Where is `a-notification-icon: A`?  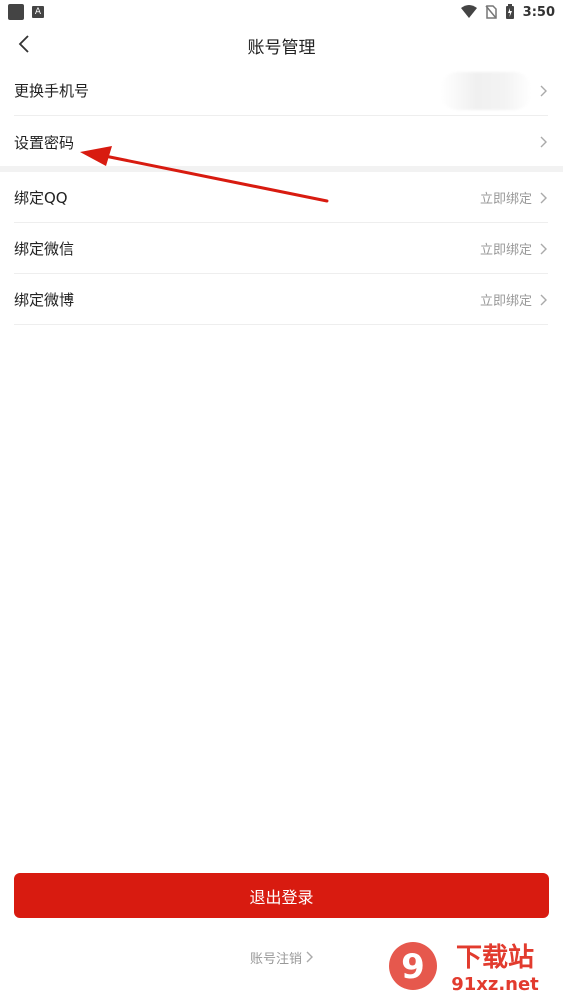
a-notification-icon: A is located at coordinates (38, 12).